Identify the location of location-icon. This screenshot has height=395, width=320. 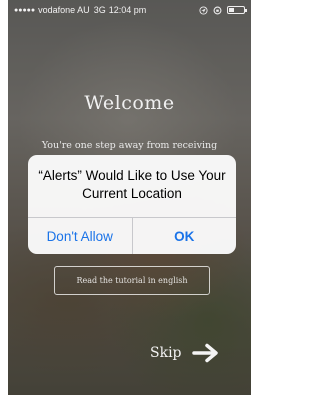
(203, 10).